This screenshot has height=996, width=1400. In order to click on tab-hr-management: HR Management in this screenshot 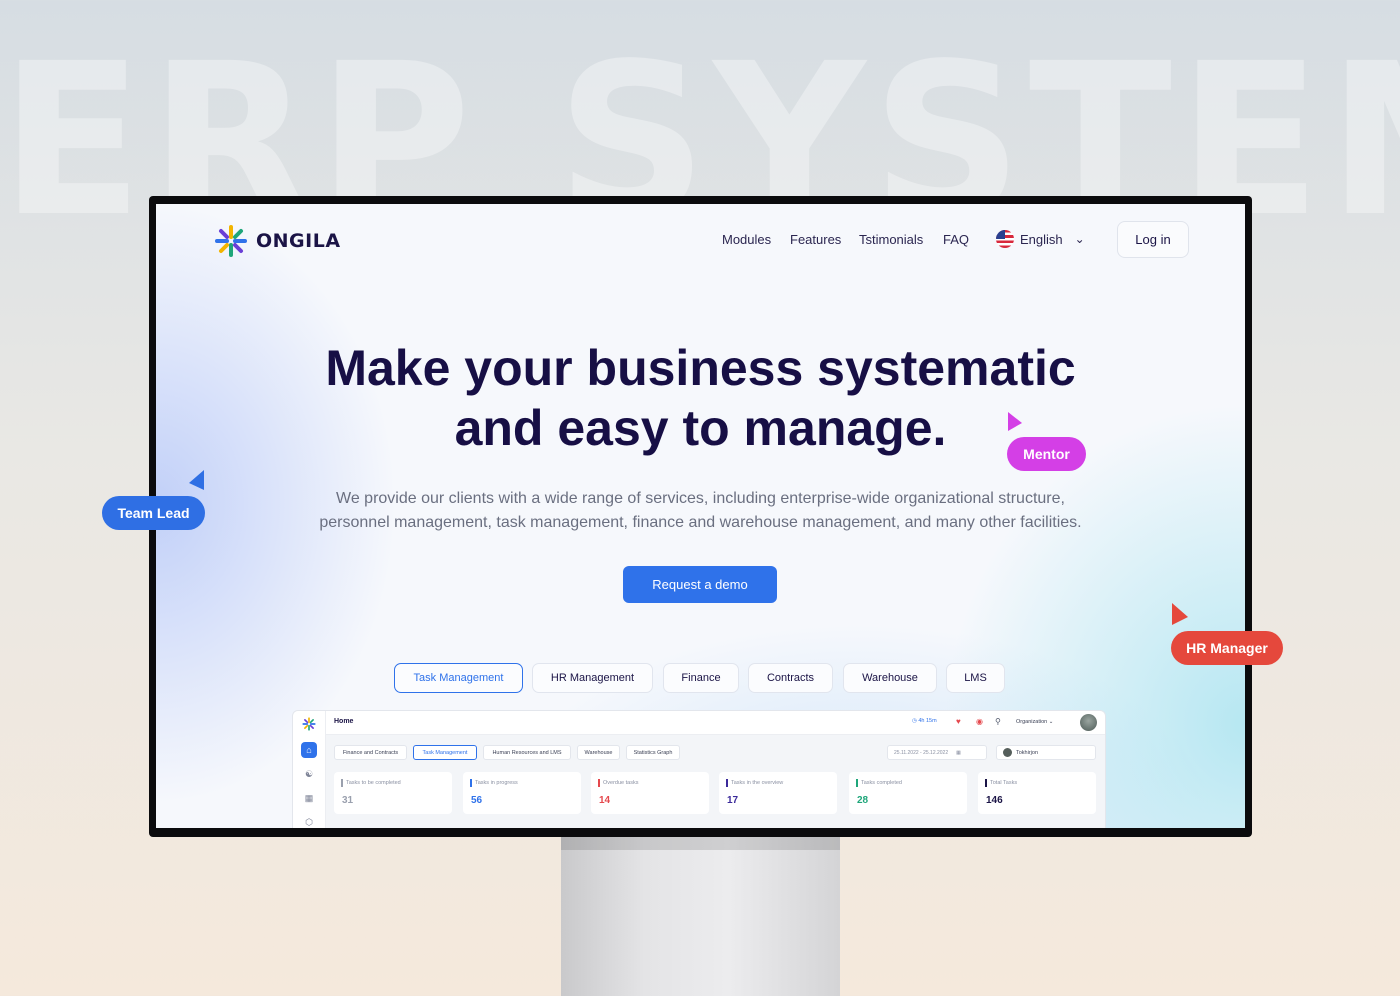, I will do `click(592, 678)`.